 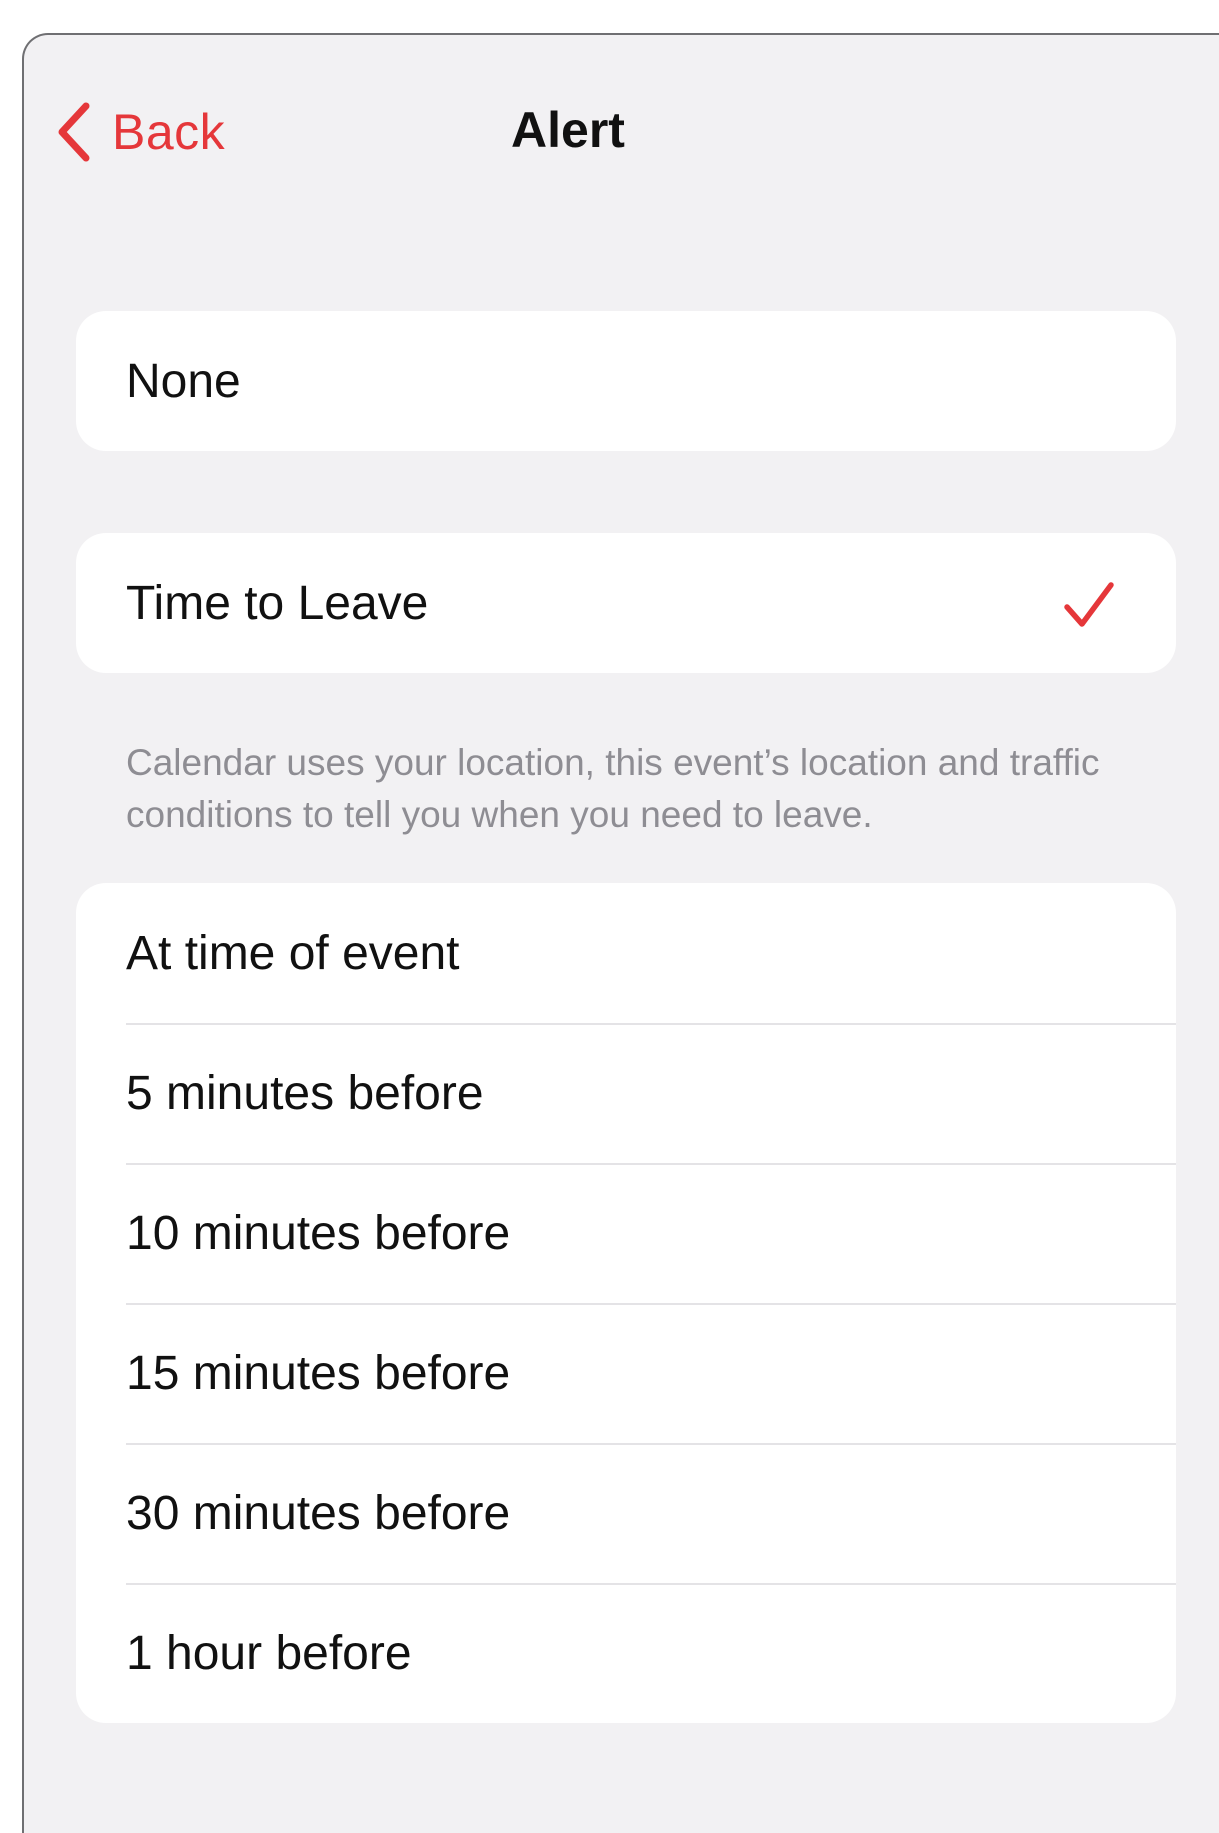 What do you see at coordinates (269, 1653) in the screenshot?
I see `option-label: 1 hour before` at bounding box center [269, 1653].